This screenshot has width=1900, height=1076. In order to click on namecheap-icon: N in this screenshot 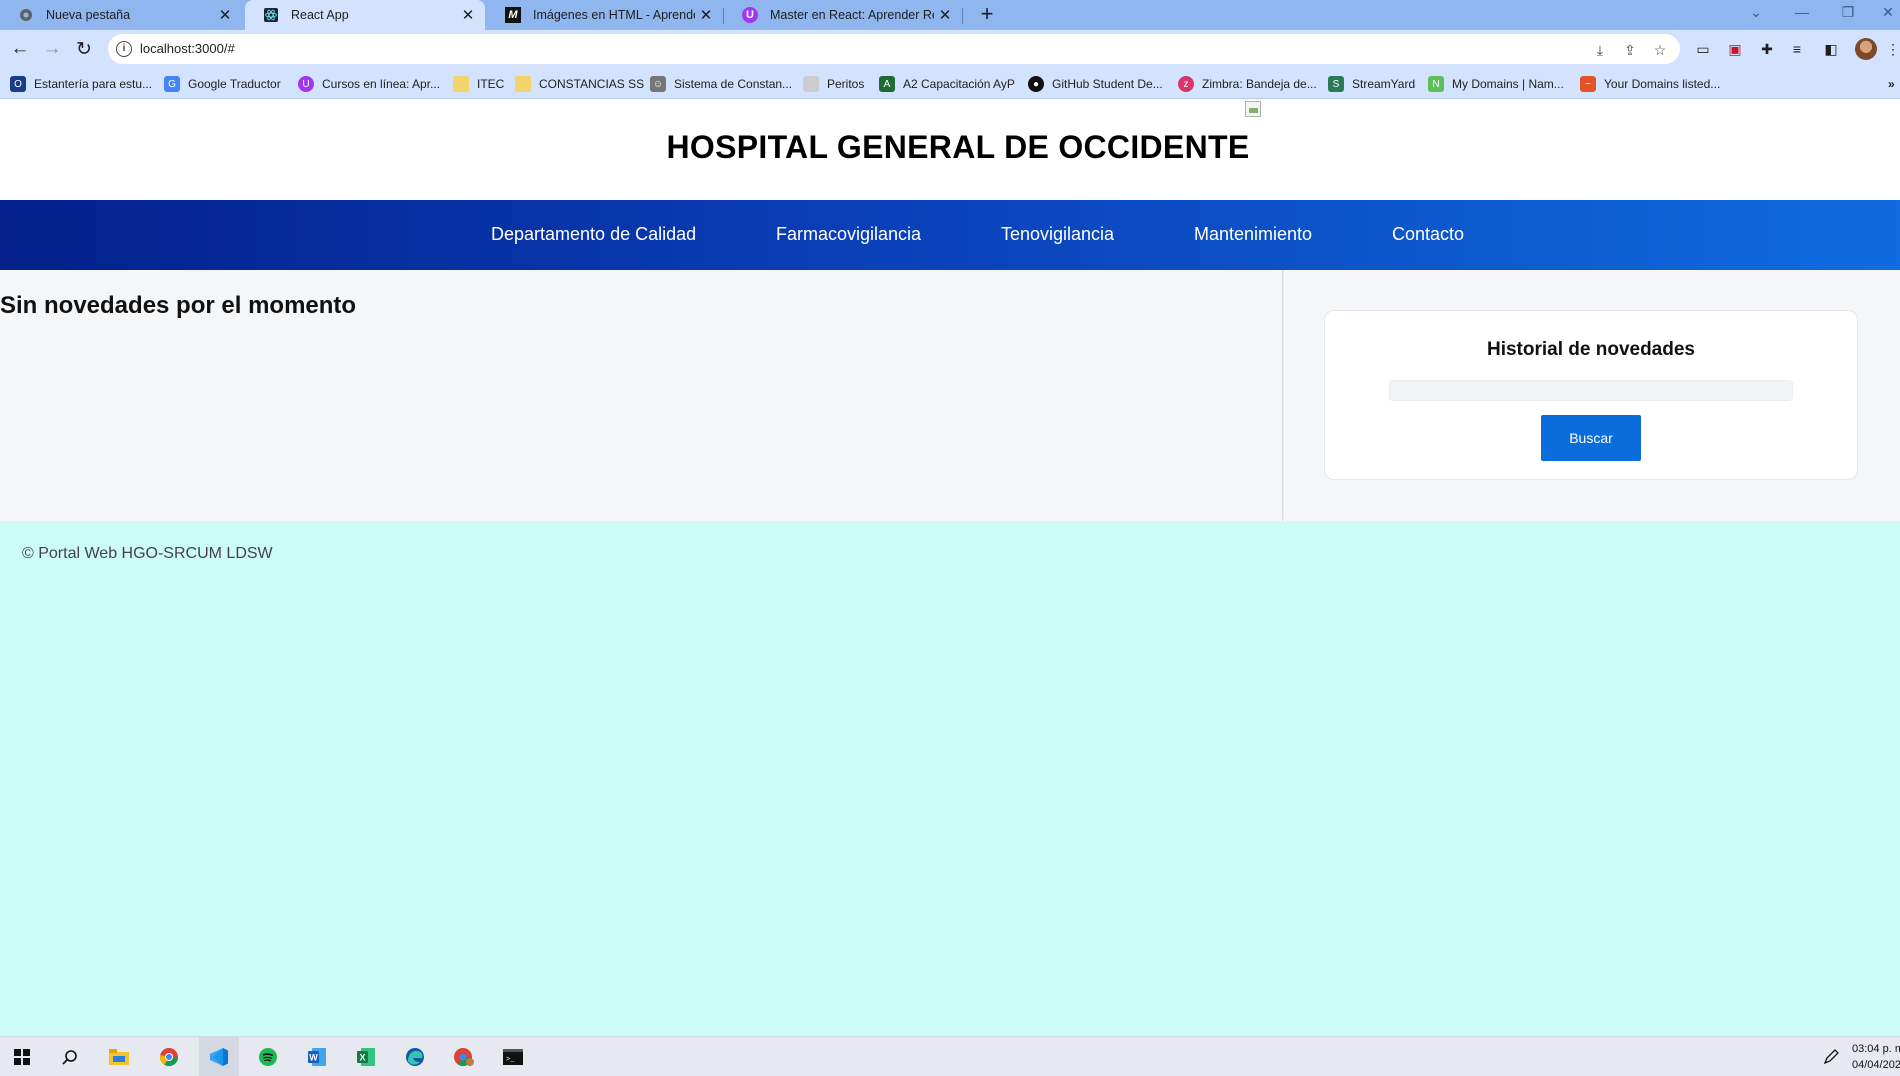, I will do `click(1436, 84)`.